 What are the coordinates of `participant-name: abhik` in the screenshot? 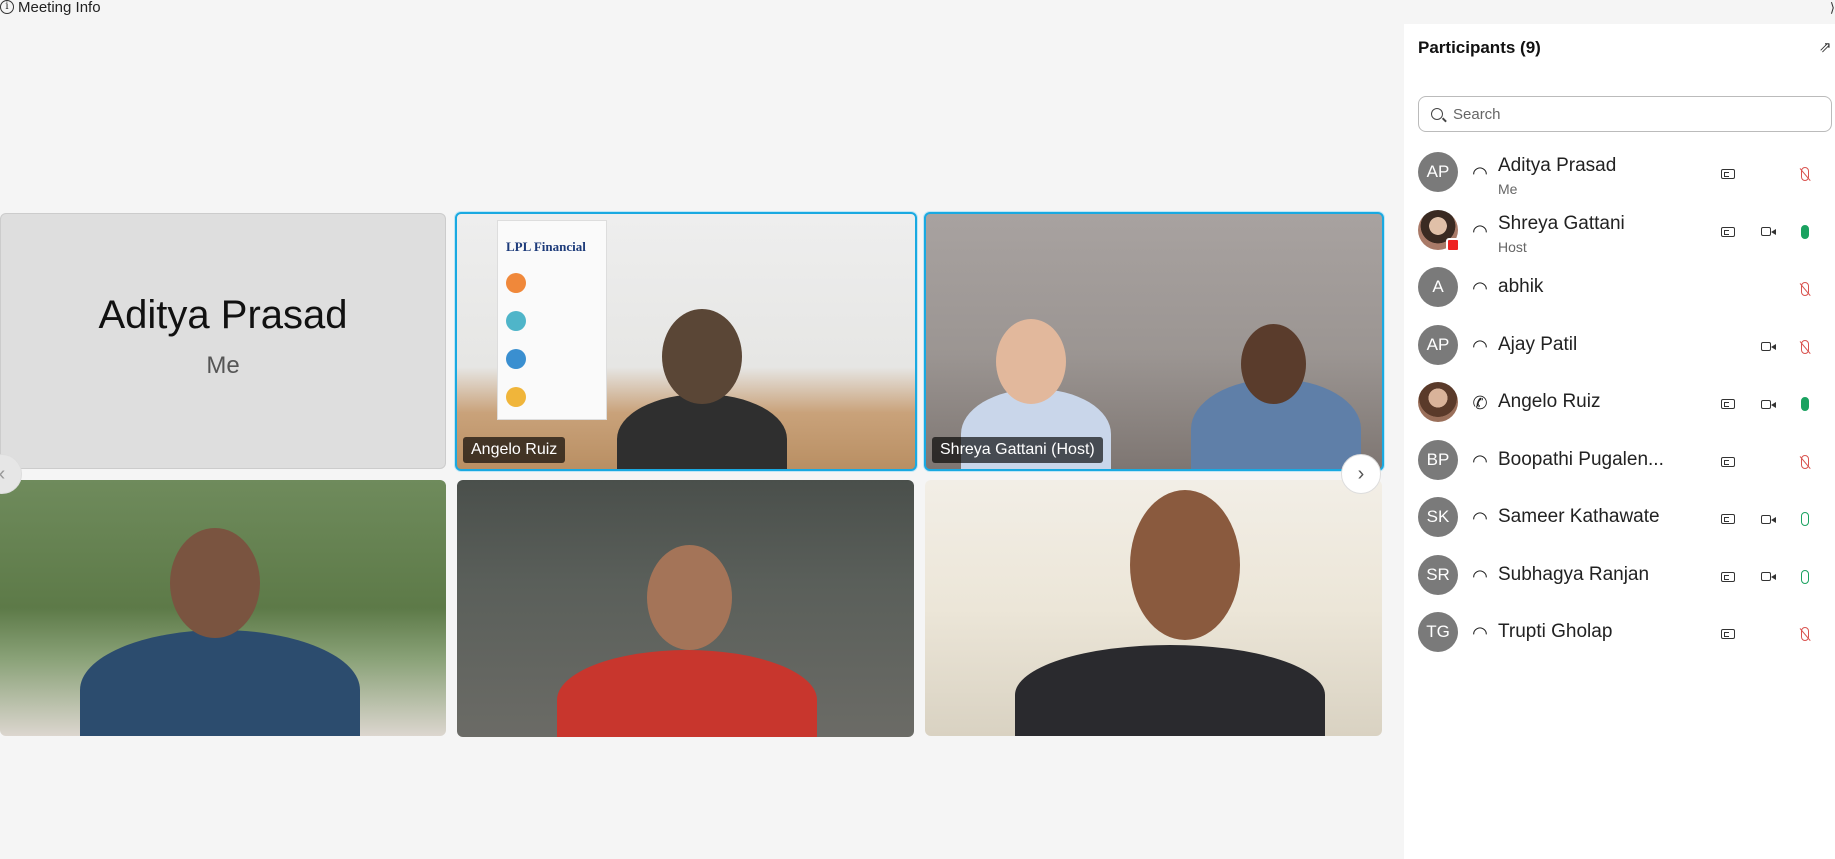 It's located at (1521, 286).